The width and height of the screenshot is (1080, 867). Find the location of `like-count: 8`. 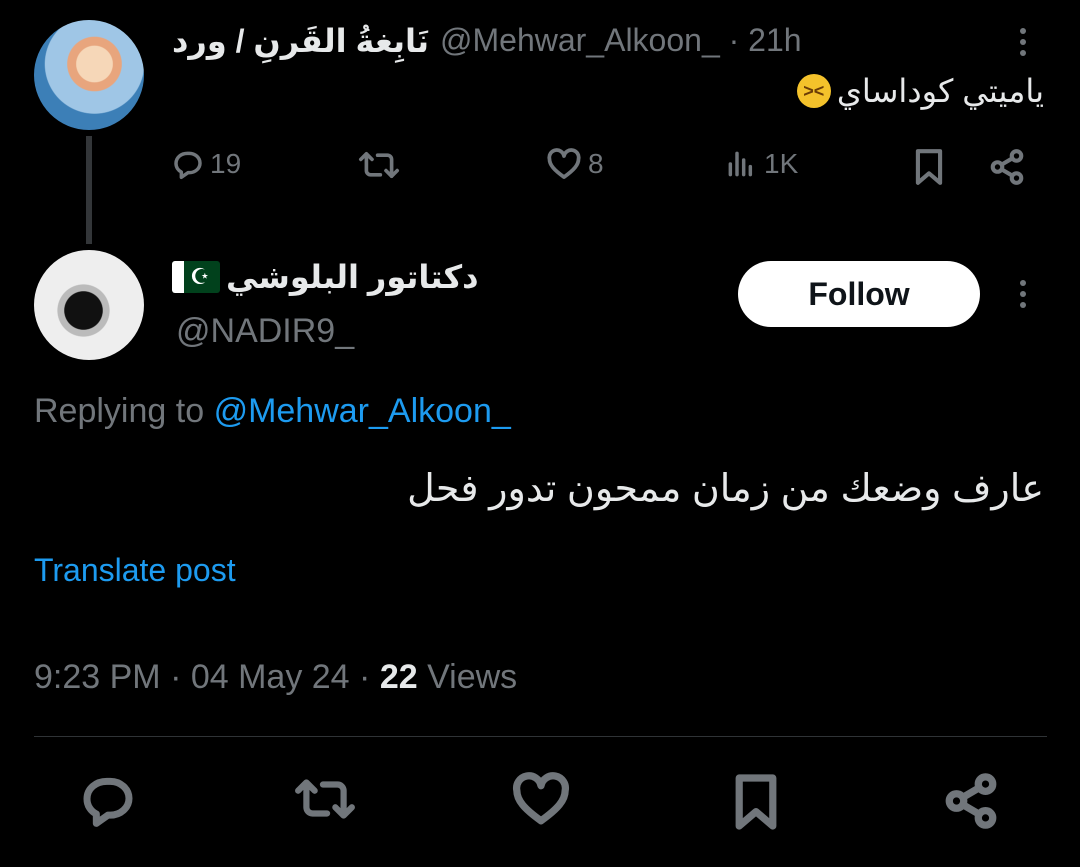

like-count: 8 is located at coordinates (596, 163).